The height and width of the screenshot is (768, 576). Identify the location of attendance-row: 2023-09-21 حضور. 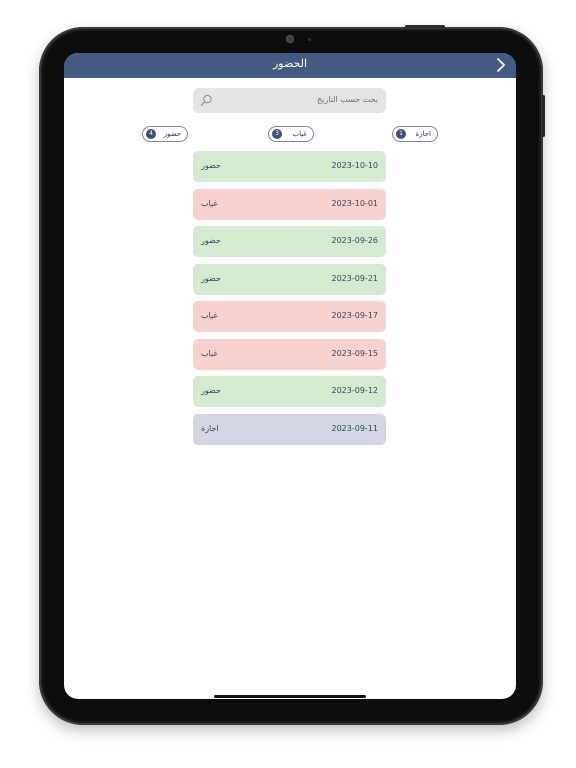
(289, 279).